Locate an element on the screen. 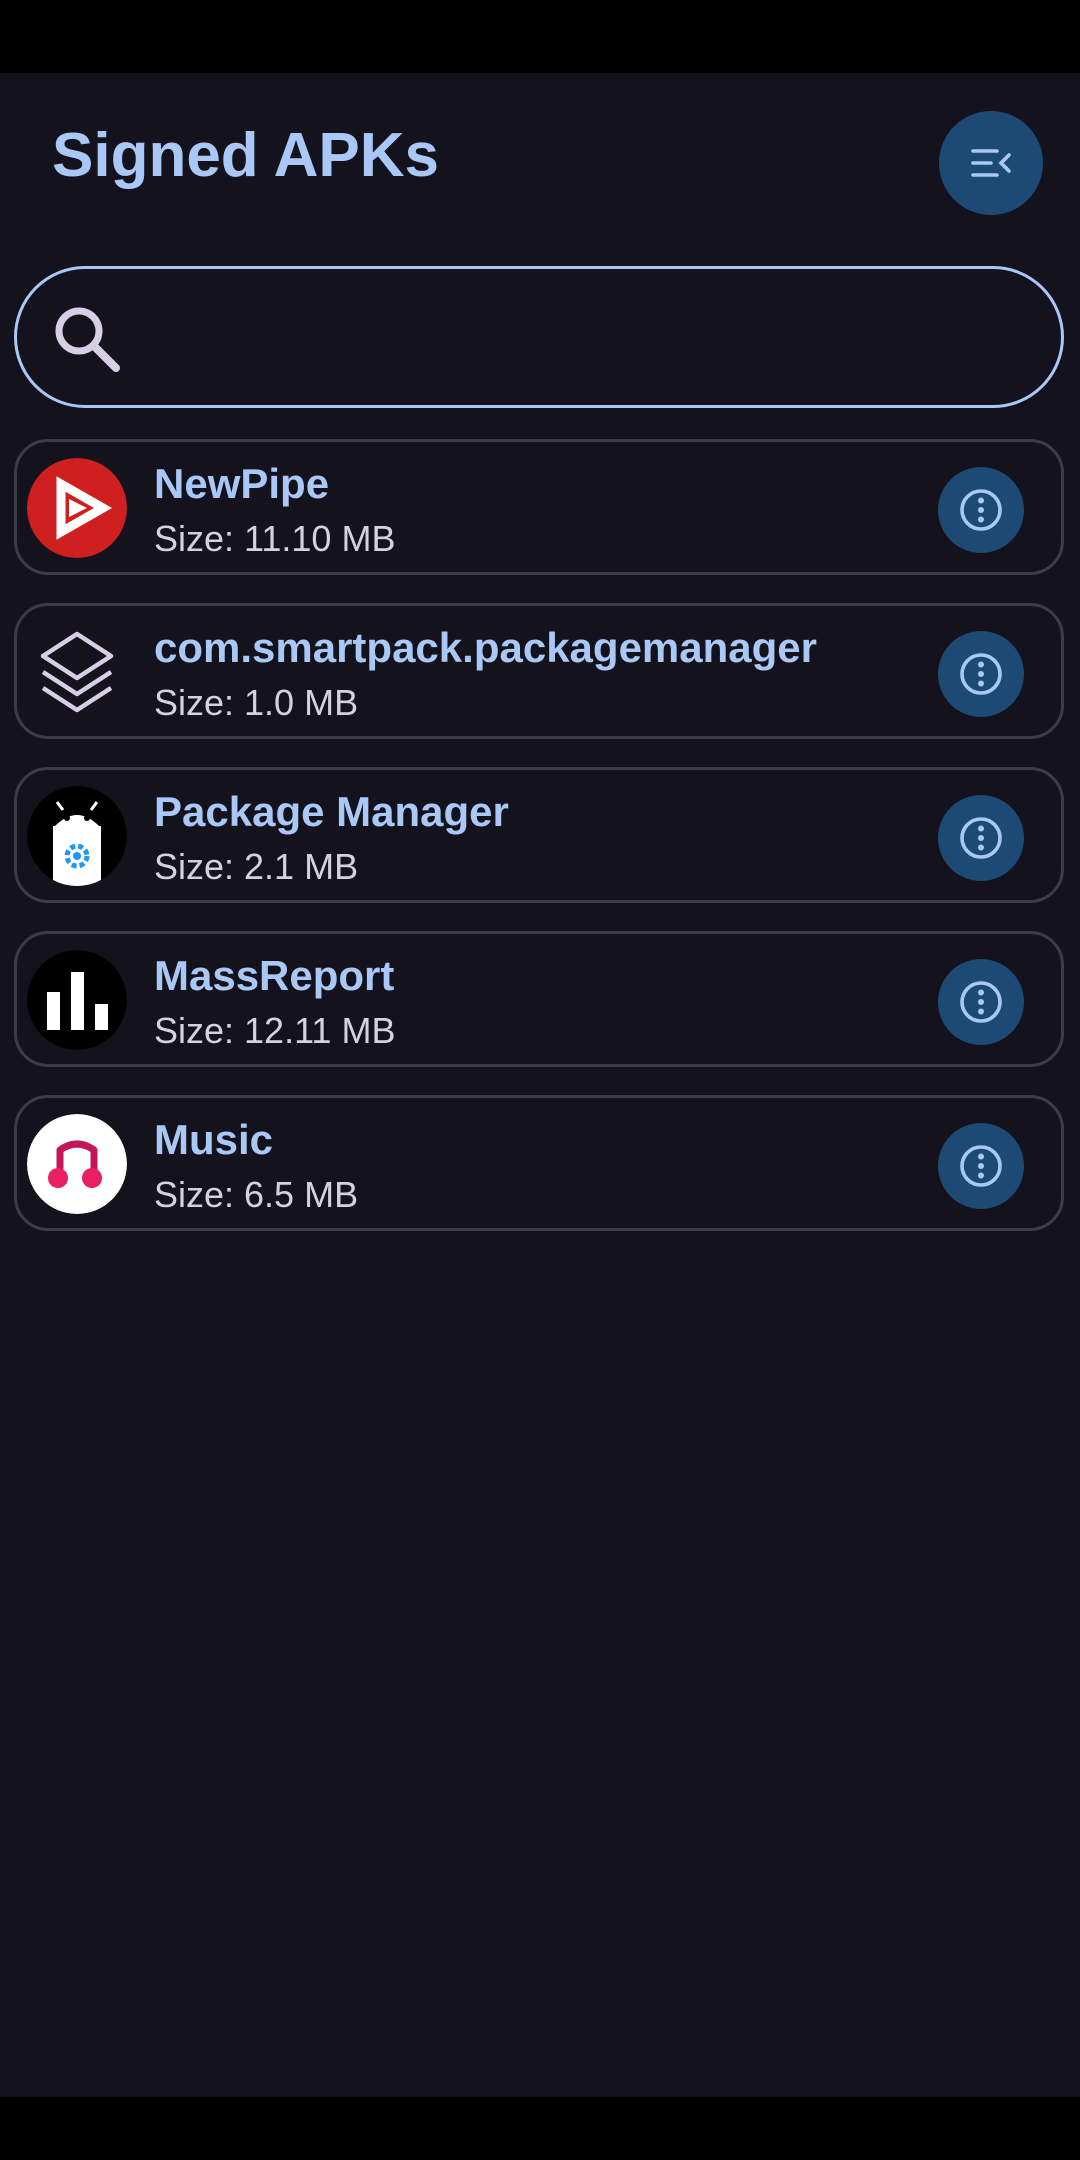 Image resolution: width=1080 pixels, height=2160 pixels. massreport-icon is located at coordinates (77, 1000).